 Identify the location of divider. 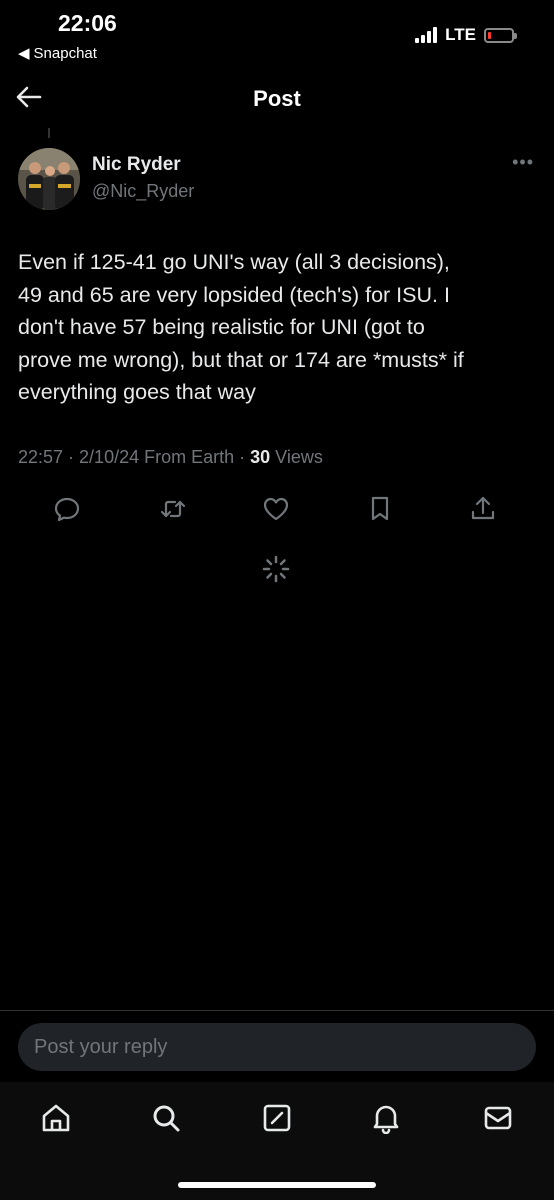
(277, 1010).